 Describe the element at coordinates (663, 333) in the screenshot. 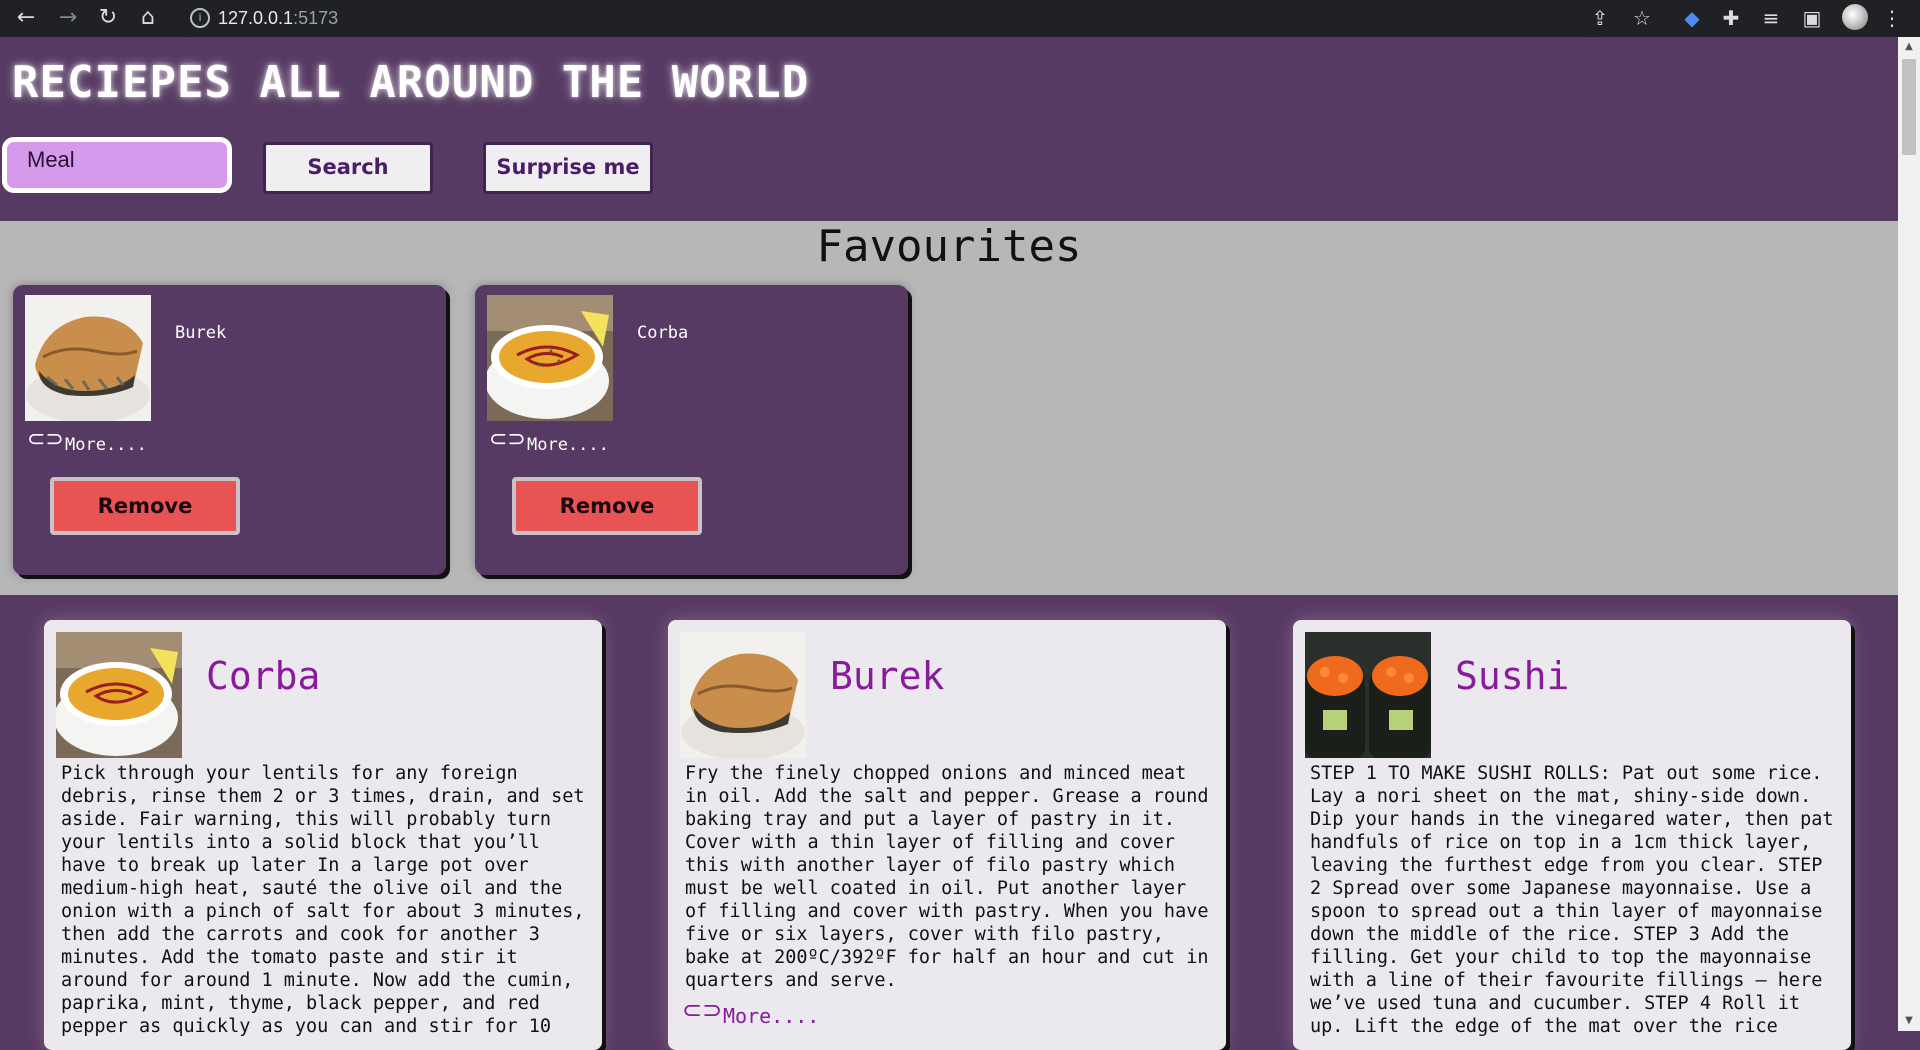

I see `favourite-name: Corba` at that location.